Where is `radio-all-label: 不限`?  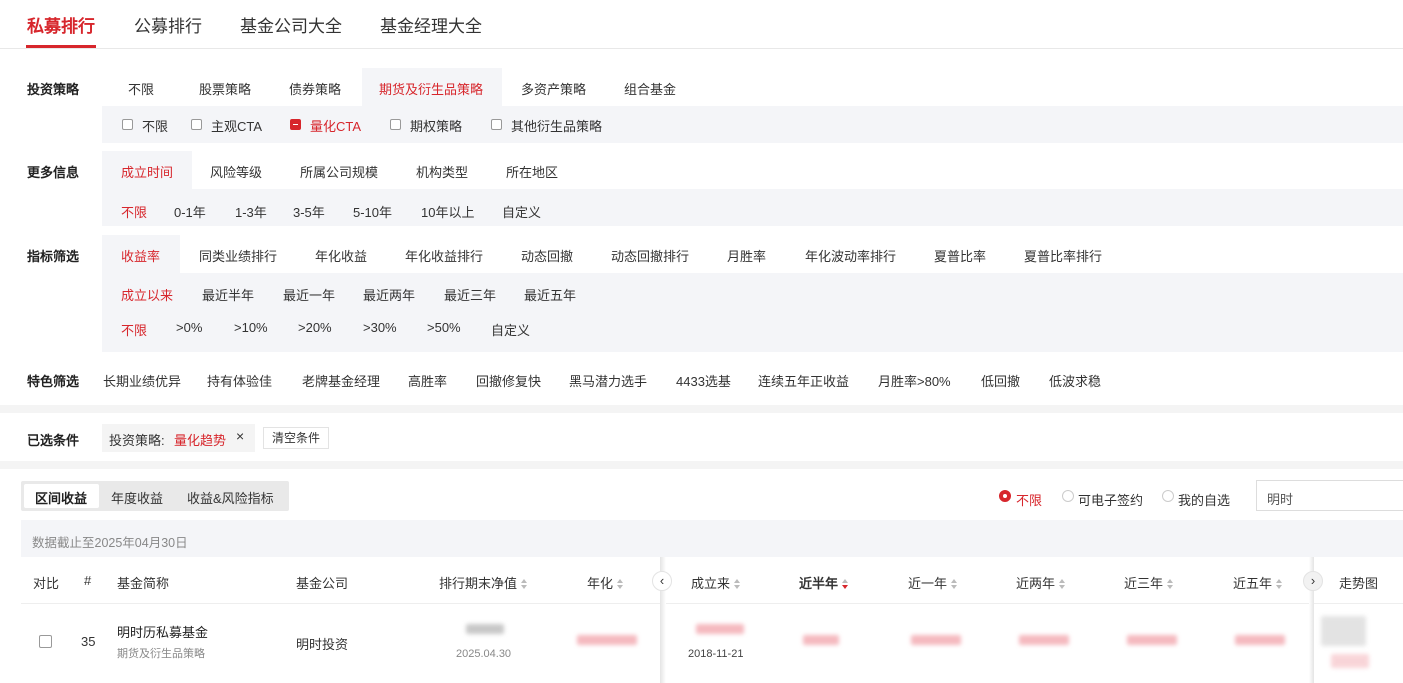 radio-all-label: 不限 is located at coordinates (1029, 499).